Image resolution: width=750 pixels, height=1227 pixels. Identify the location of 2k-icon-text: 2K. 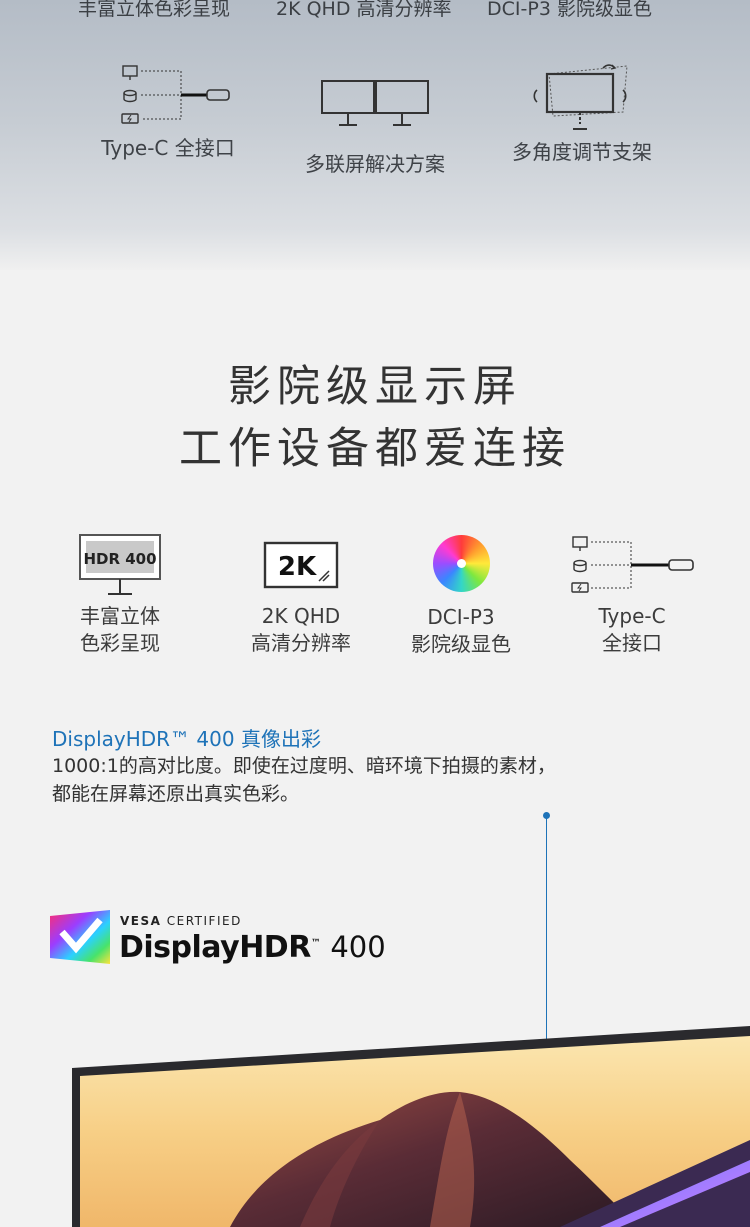
(297, 567).